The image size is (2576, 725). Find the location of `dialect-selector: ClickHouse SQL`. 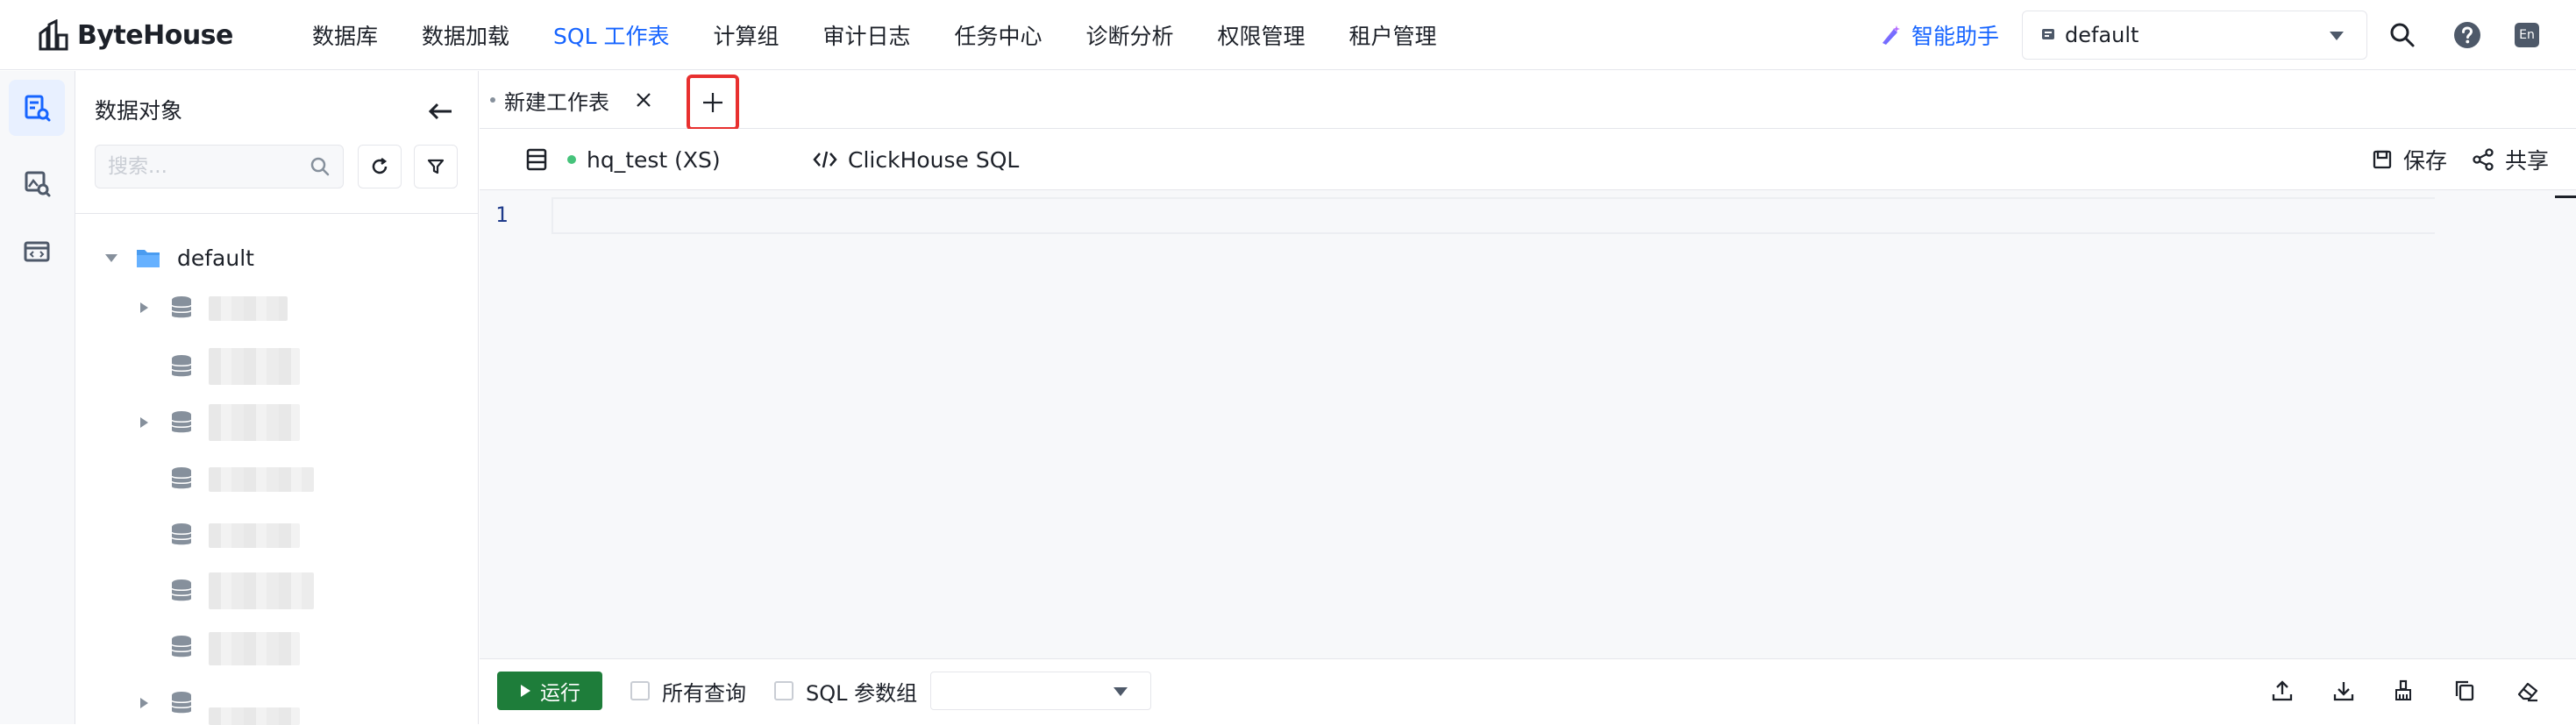

dialect-selector: ClickHouse SQL is located at coordinates (916, 159).